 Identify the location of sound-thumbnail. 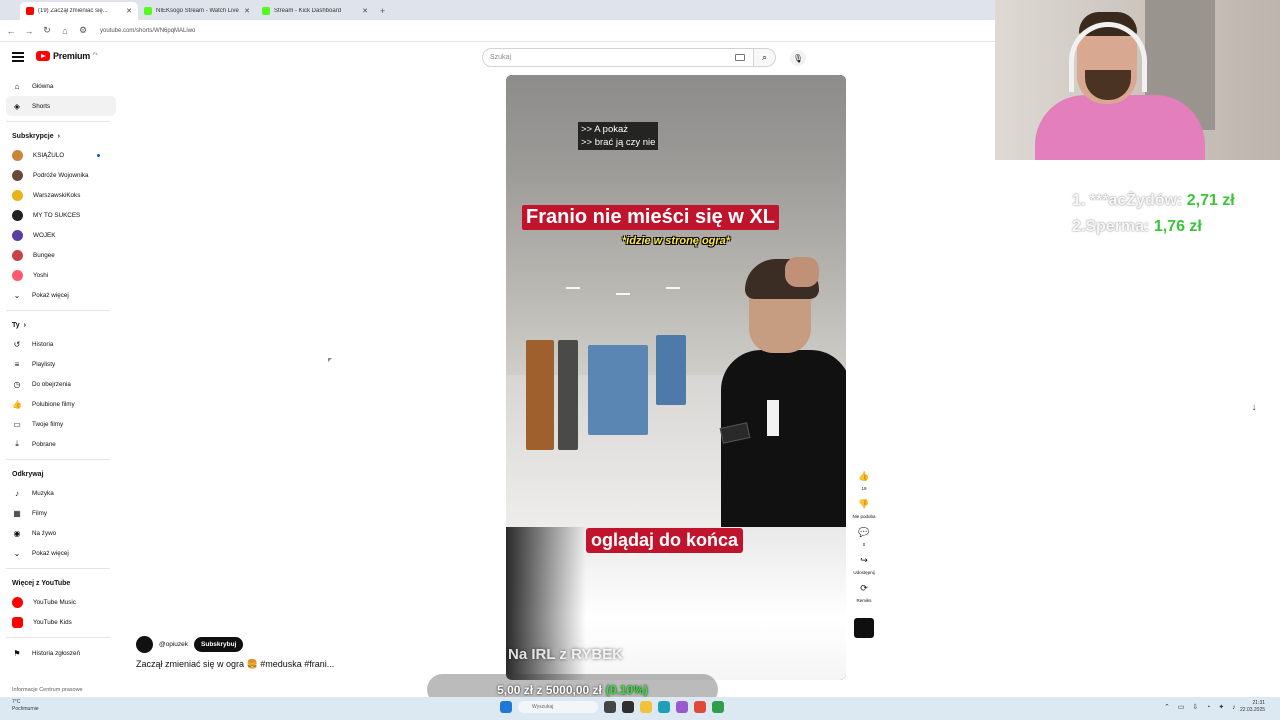
(864, 623).